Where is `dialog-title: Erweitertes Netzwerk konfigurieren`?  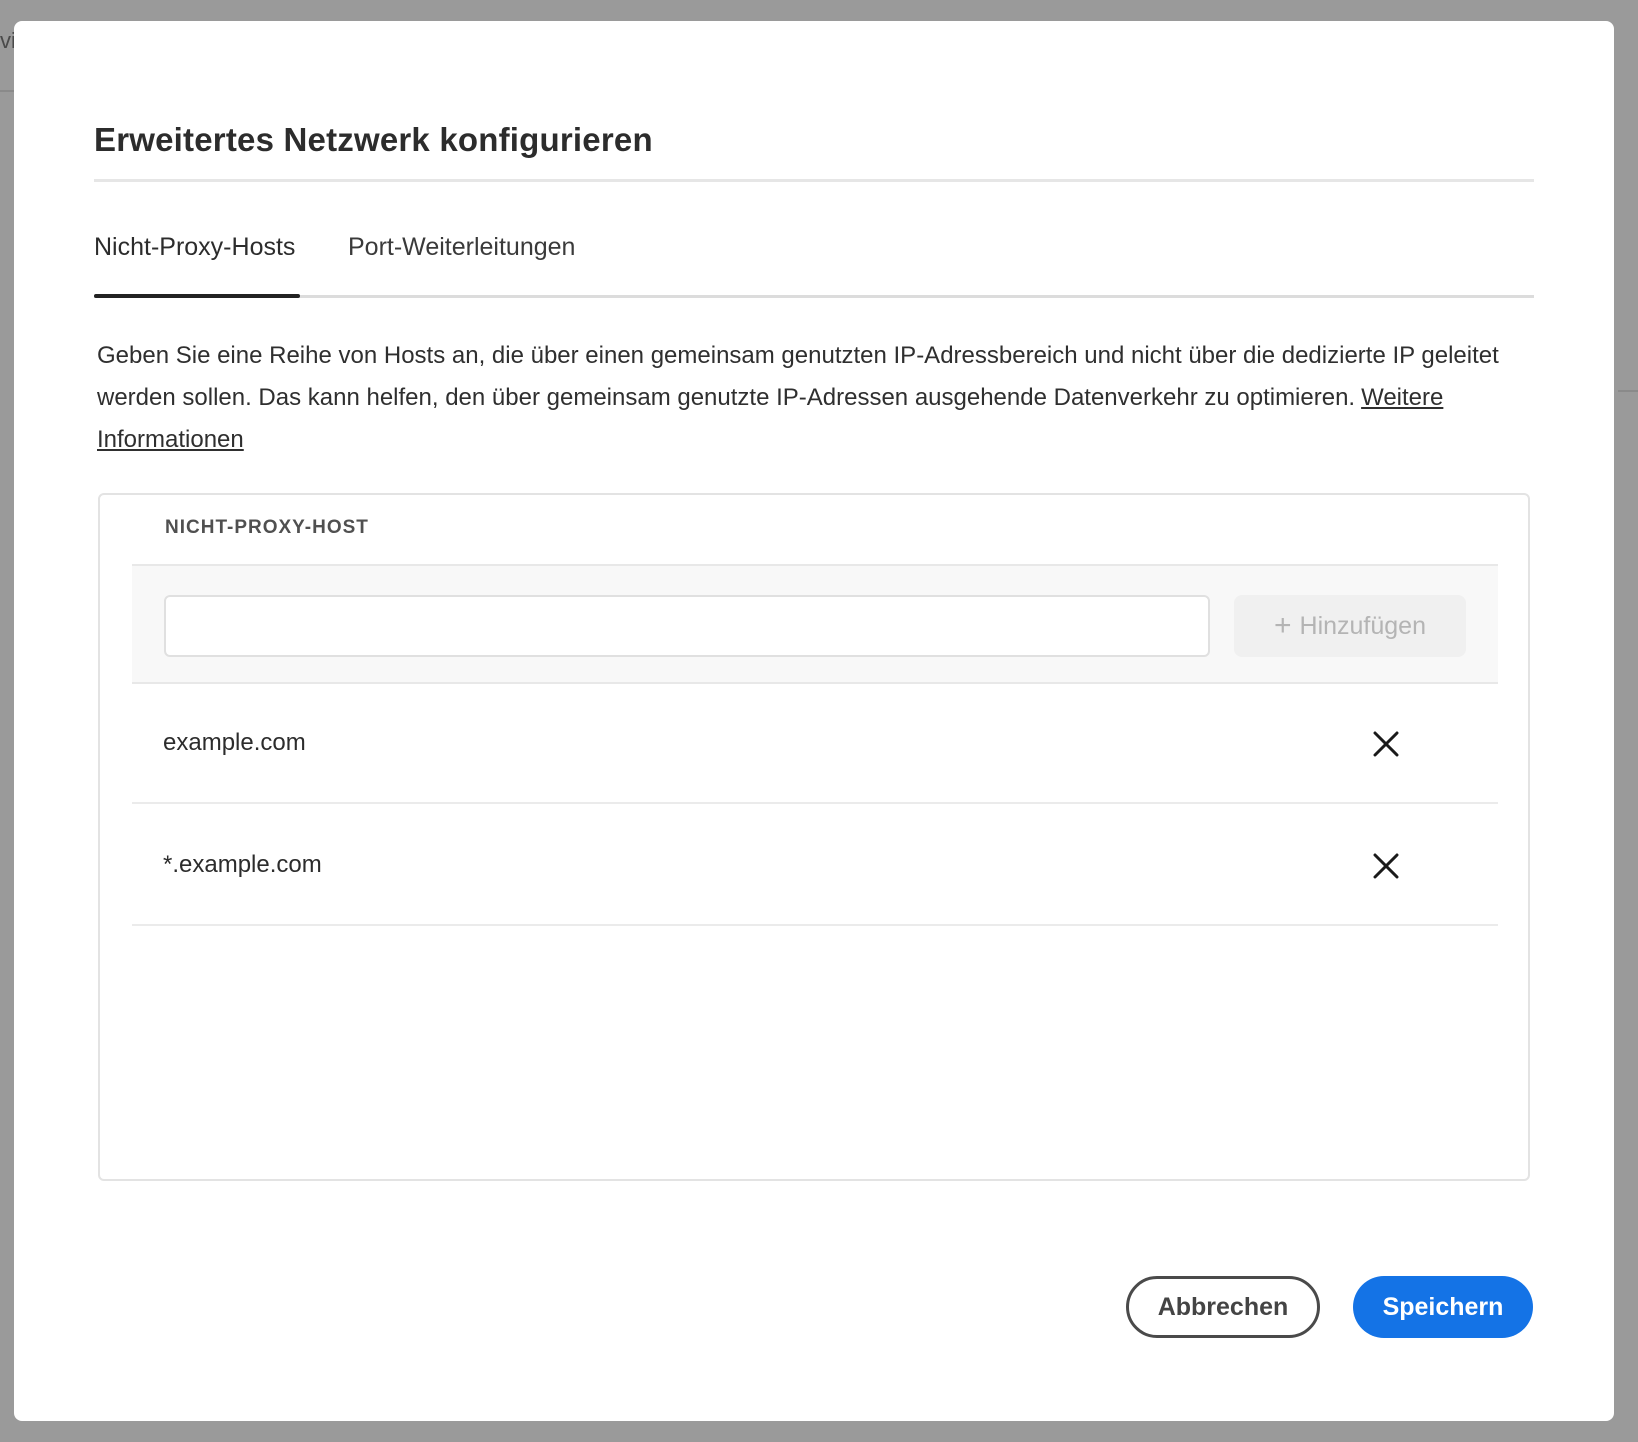 dialog-title: Erweitertes Netzwerk konfigurieren is located at coordinates (373, 139).